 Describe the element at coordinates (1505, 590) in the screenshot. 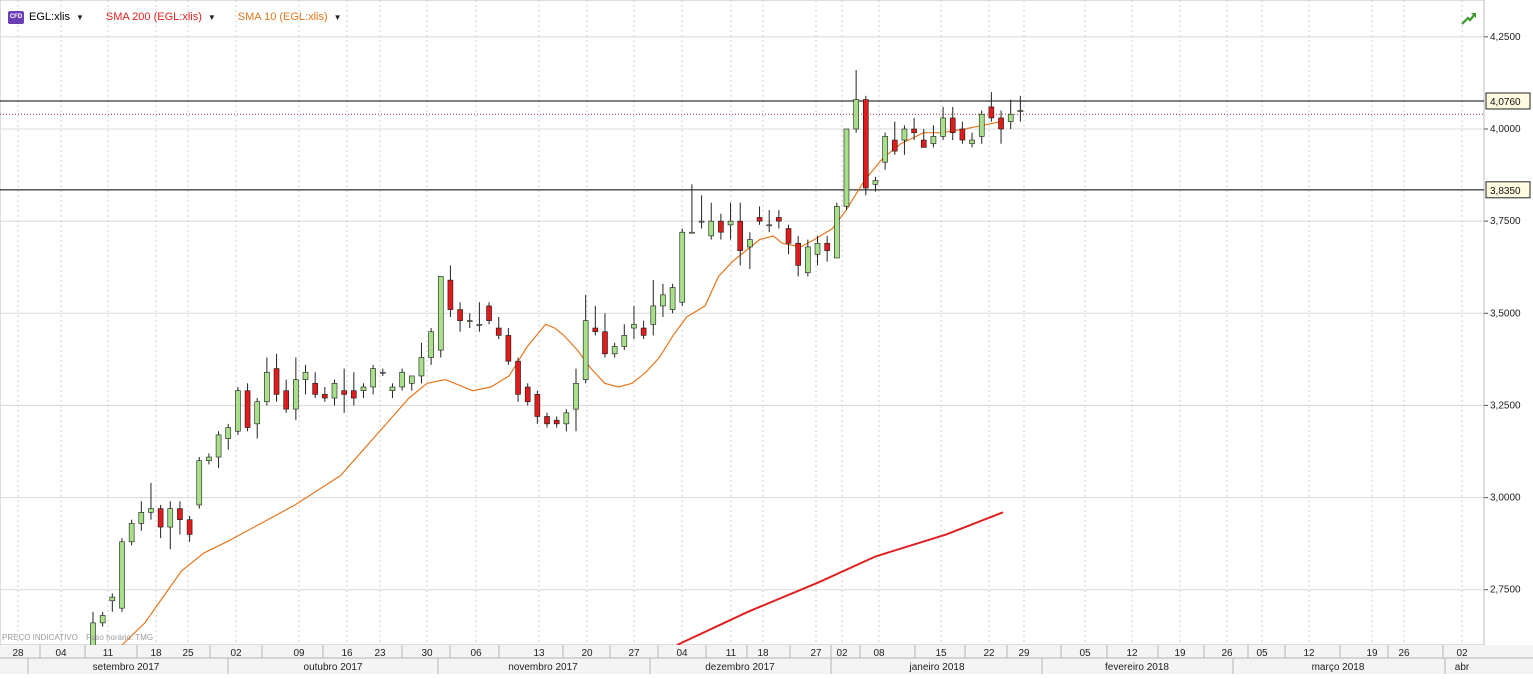

I see `y-tick-label: 2,7500` at that location.